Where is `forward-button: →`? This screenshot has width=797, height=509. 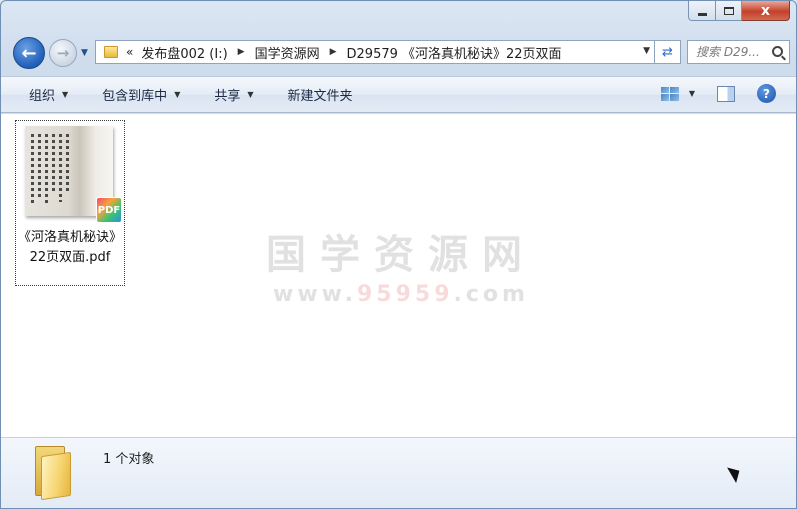
forward-button: → is located at coordinates (63, 53).